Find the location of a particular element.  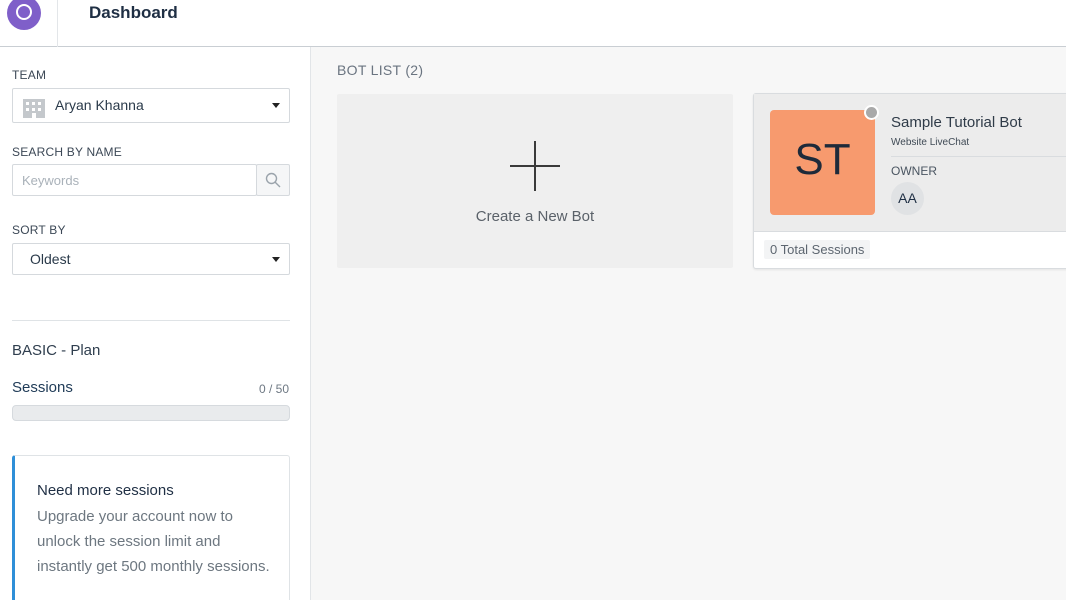

sessions-count: 0 / 50 is located at coordinates (273, 389).